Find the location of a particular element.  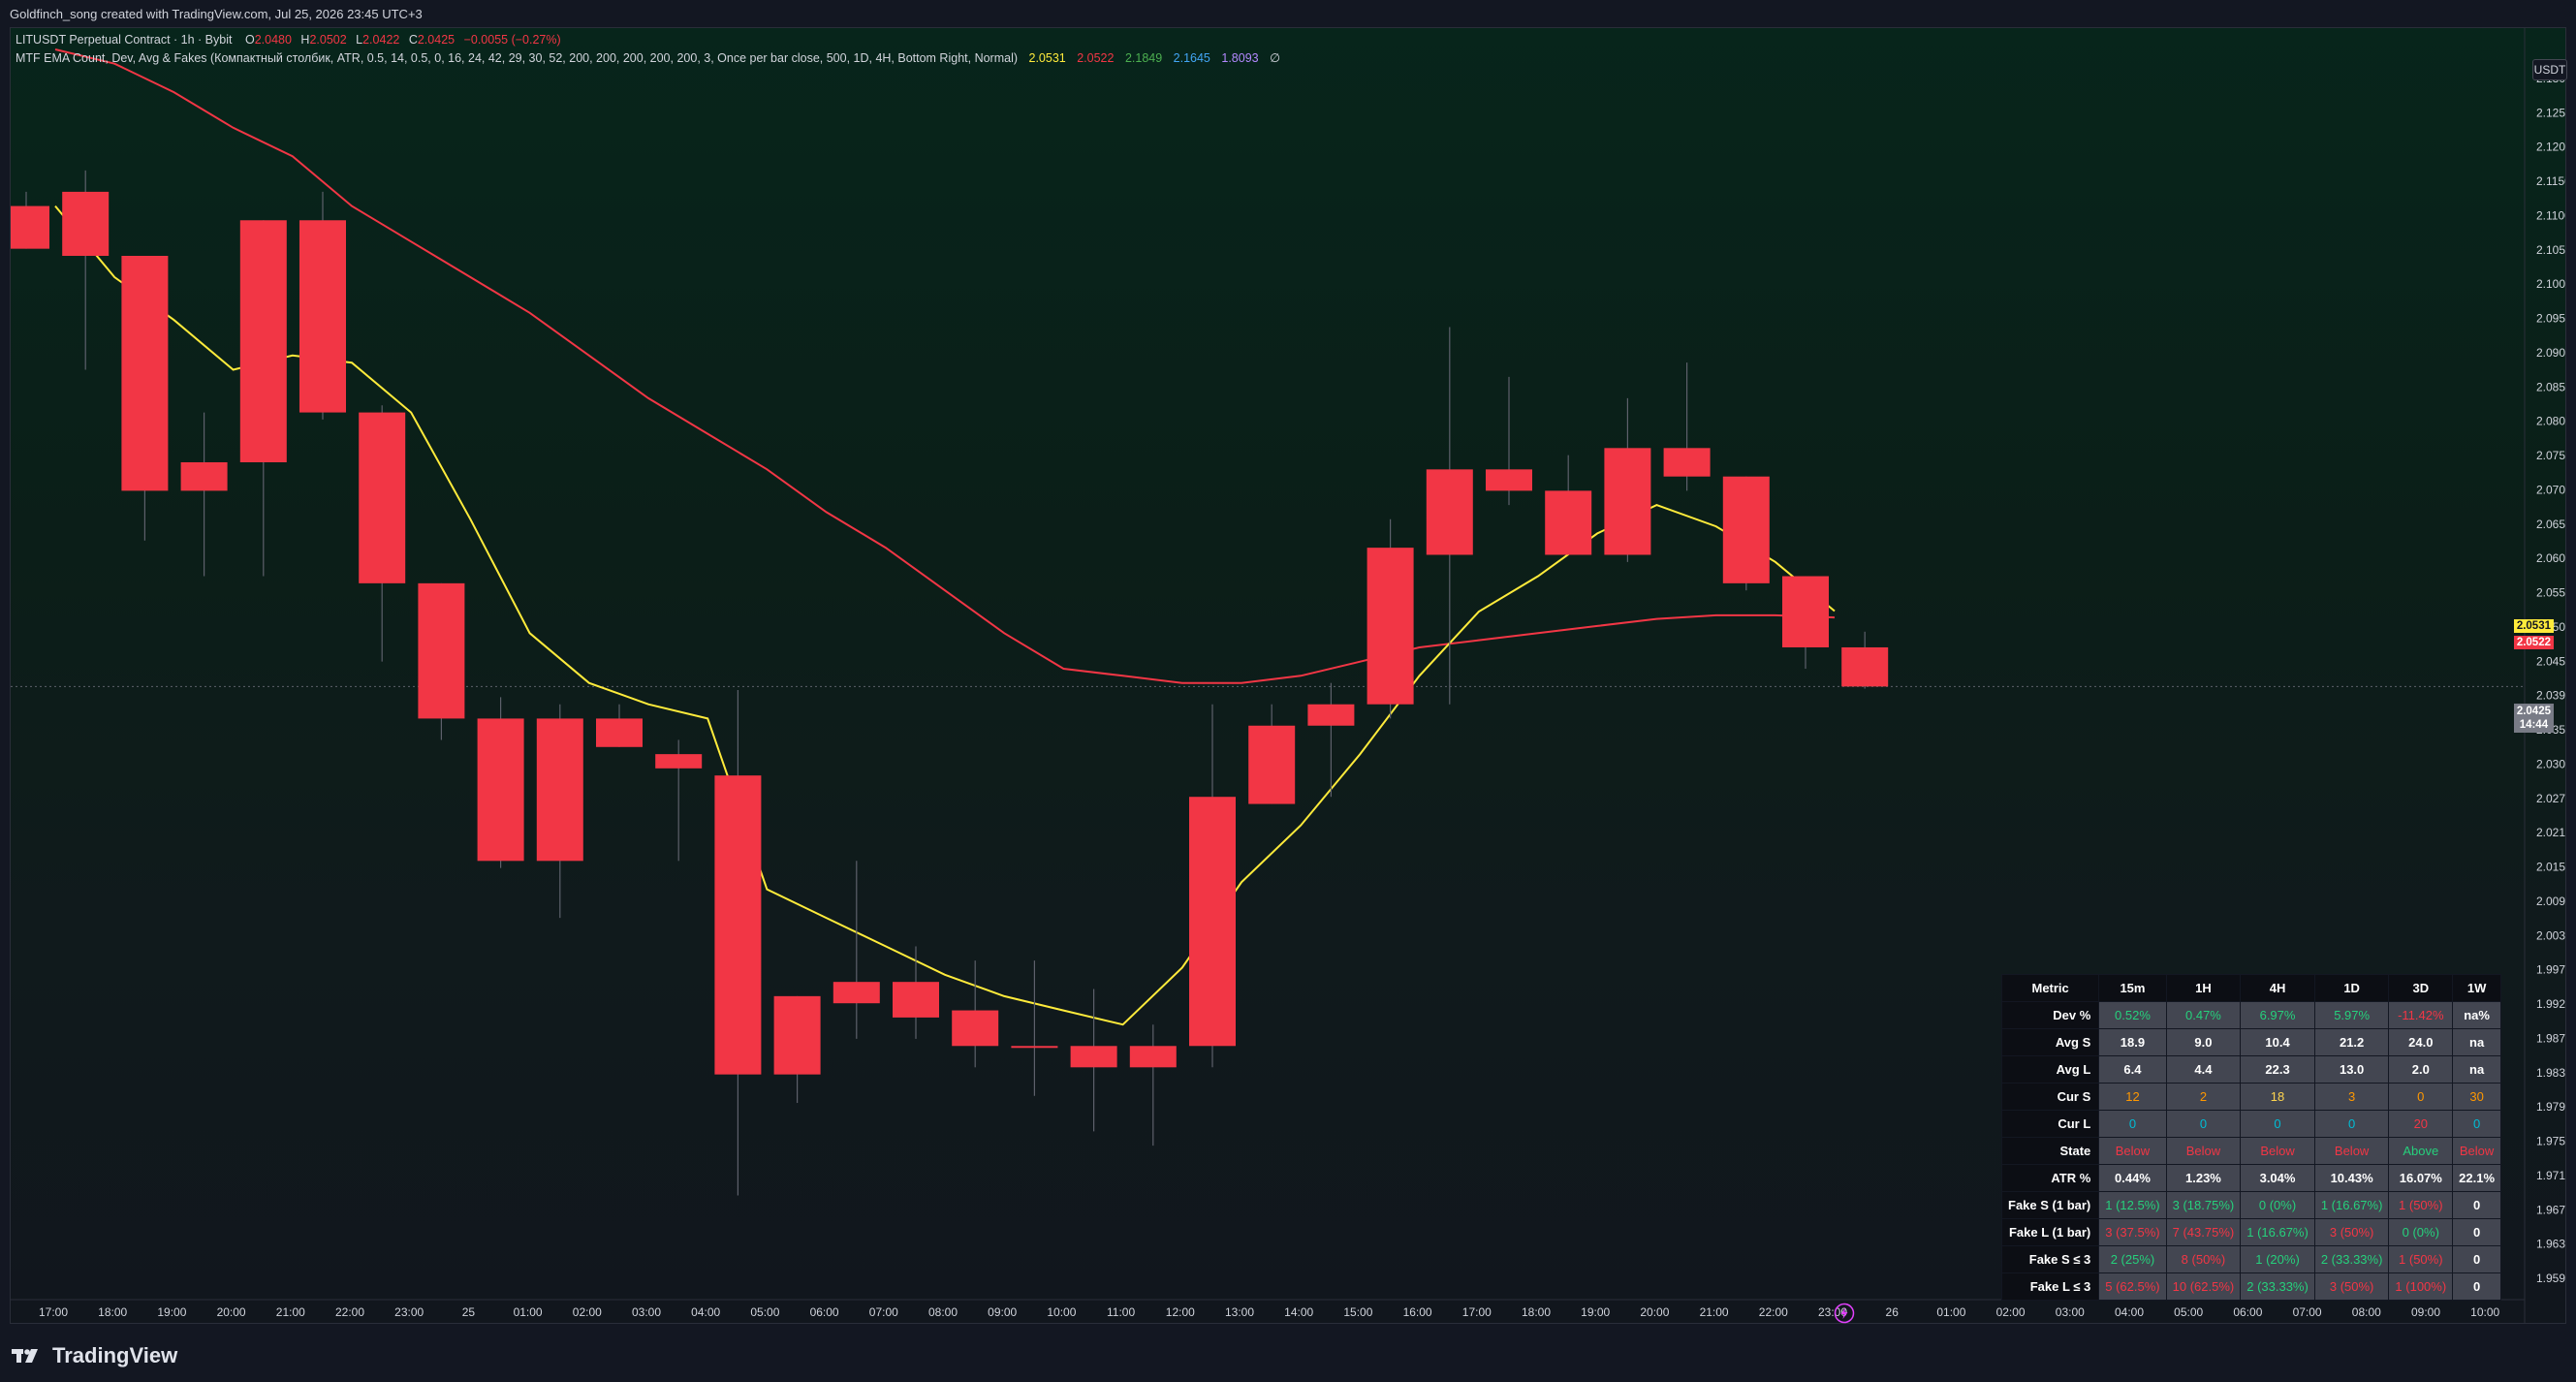

metric-cell-4h: 1 (16.67%) is located at coordinates (2277, 1232).